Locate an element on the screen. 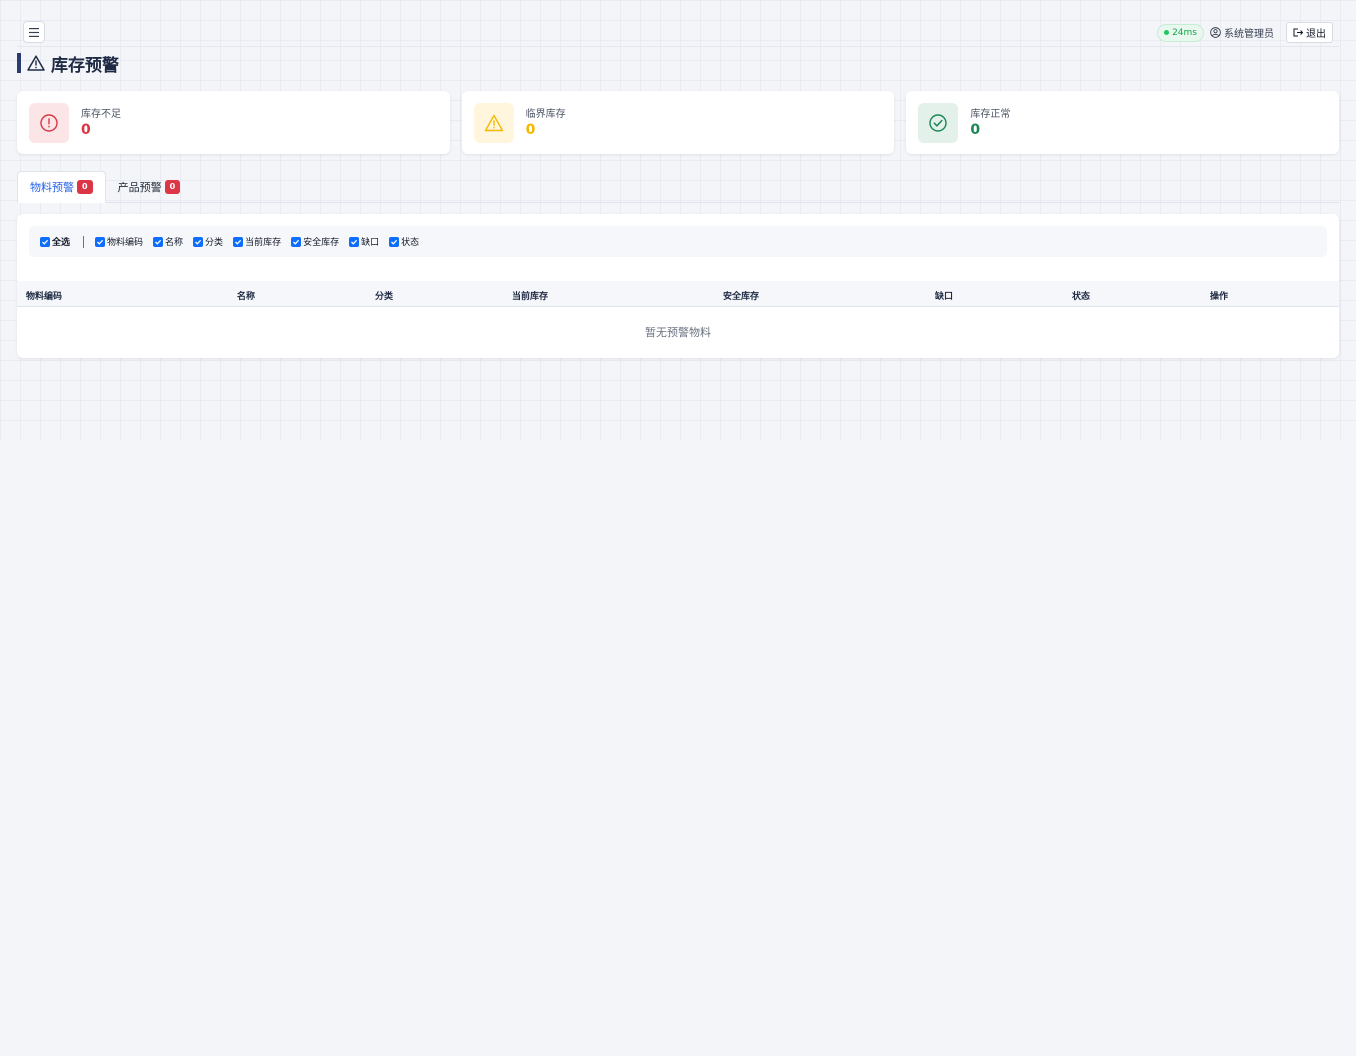 This screenshot has width=1356, height=1056. select-all-checkbox: 全选 is located at coordinates (55, 241).